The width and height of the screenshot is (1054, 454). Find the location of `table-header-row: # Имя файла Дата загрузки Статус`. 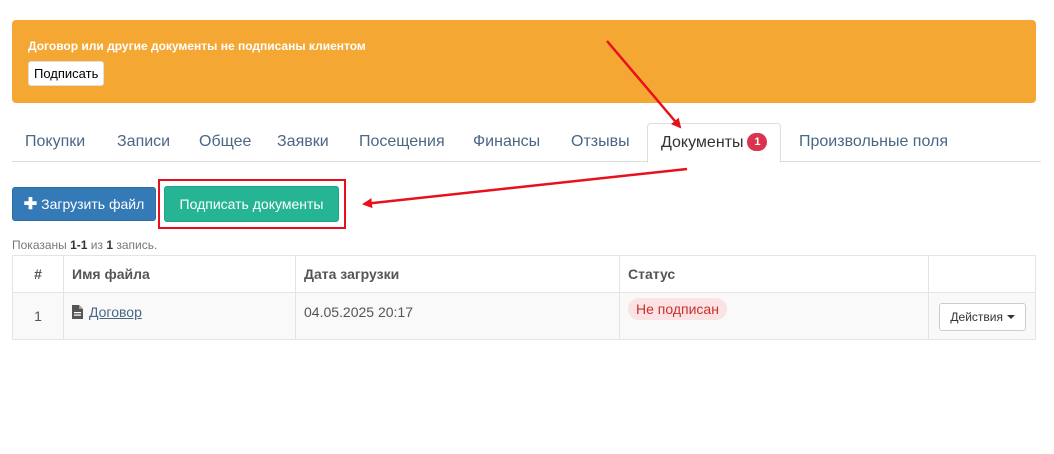

table-header-row: # Имя файла Дата загрузки Статус is located at coordinates (524, 274).